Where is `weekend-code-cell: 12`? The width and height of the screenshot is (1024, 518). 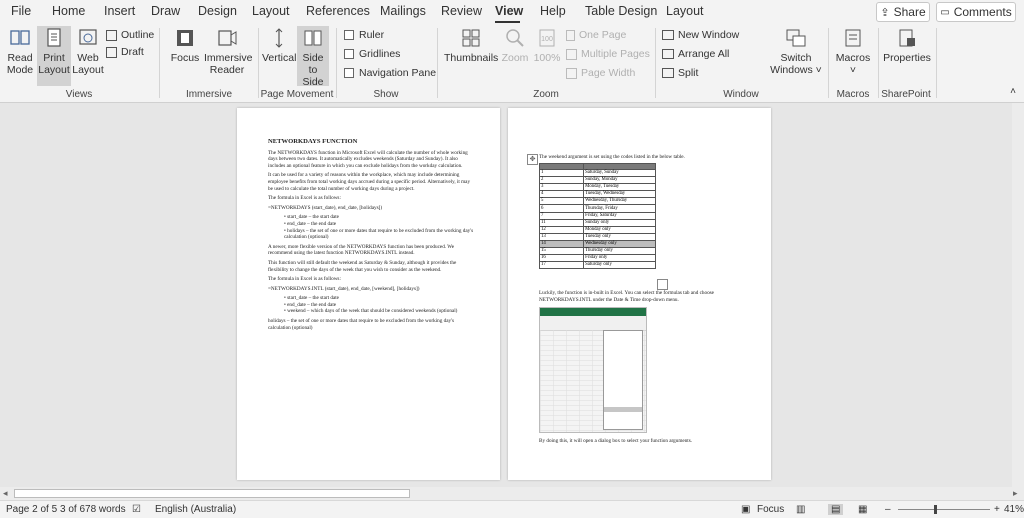
weekend-code-cell: 12 is located at coordinates (561, 229).